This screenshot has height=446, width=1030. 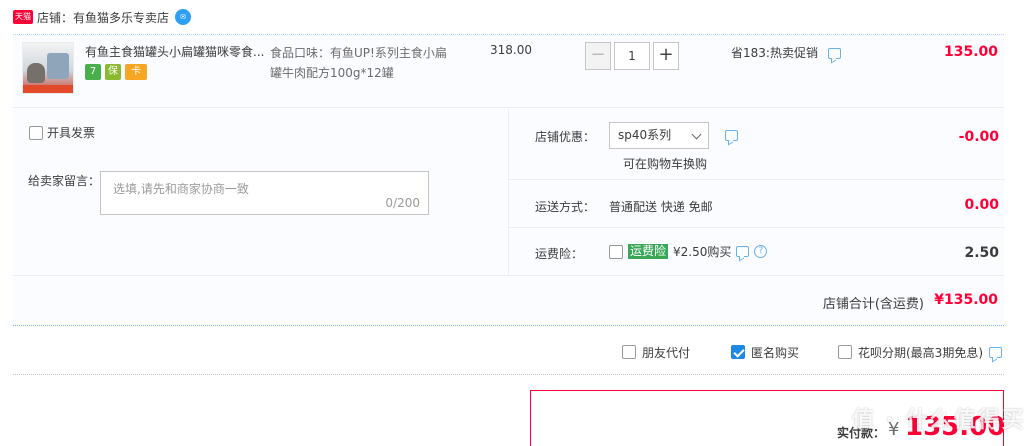 I want to click on shop-discount-label: 店铺优惠：, so click(x=565, y=137).